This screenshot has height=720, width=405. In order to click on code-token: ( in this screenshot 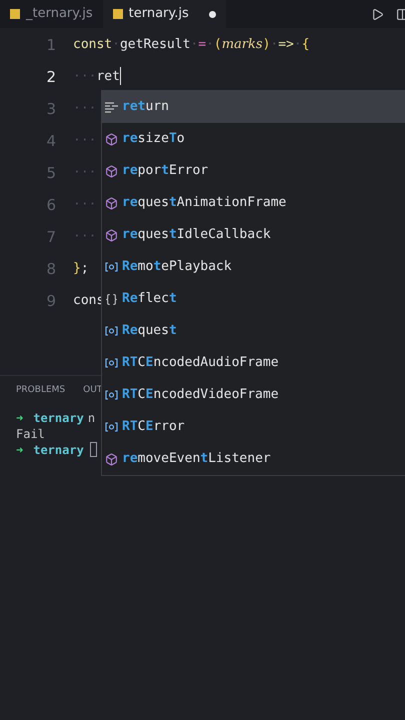, I will do `click(218, 45)`.